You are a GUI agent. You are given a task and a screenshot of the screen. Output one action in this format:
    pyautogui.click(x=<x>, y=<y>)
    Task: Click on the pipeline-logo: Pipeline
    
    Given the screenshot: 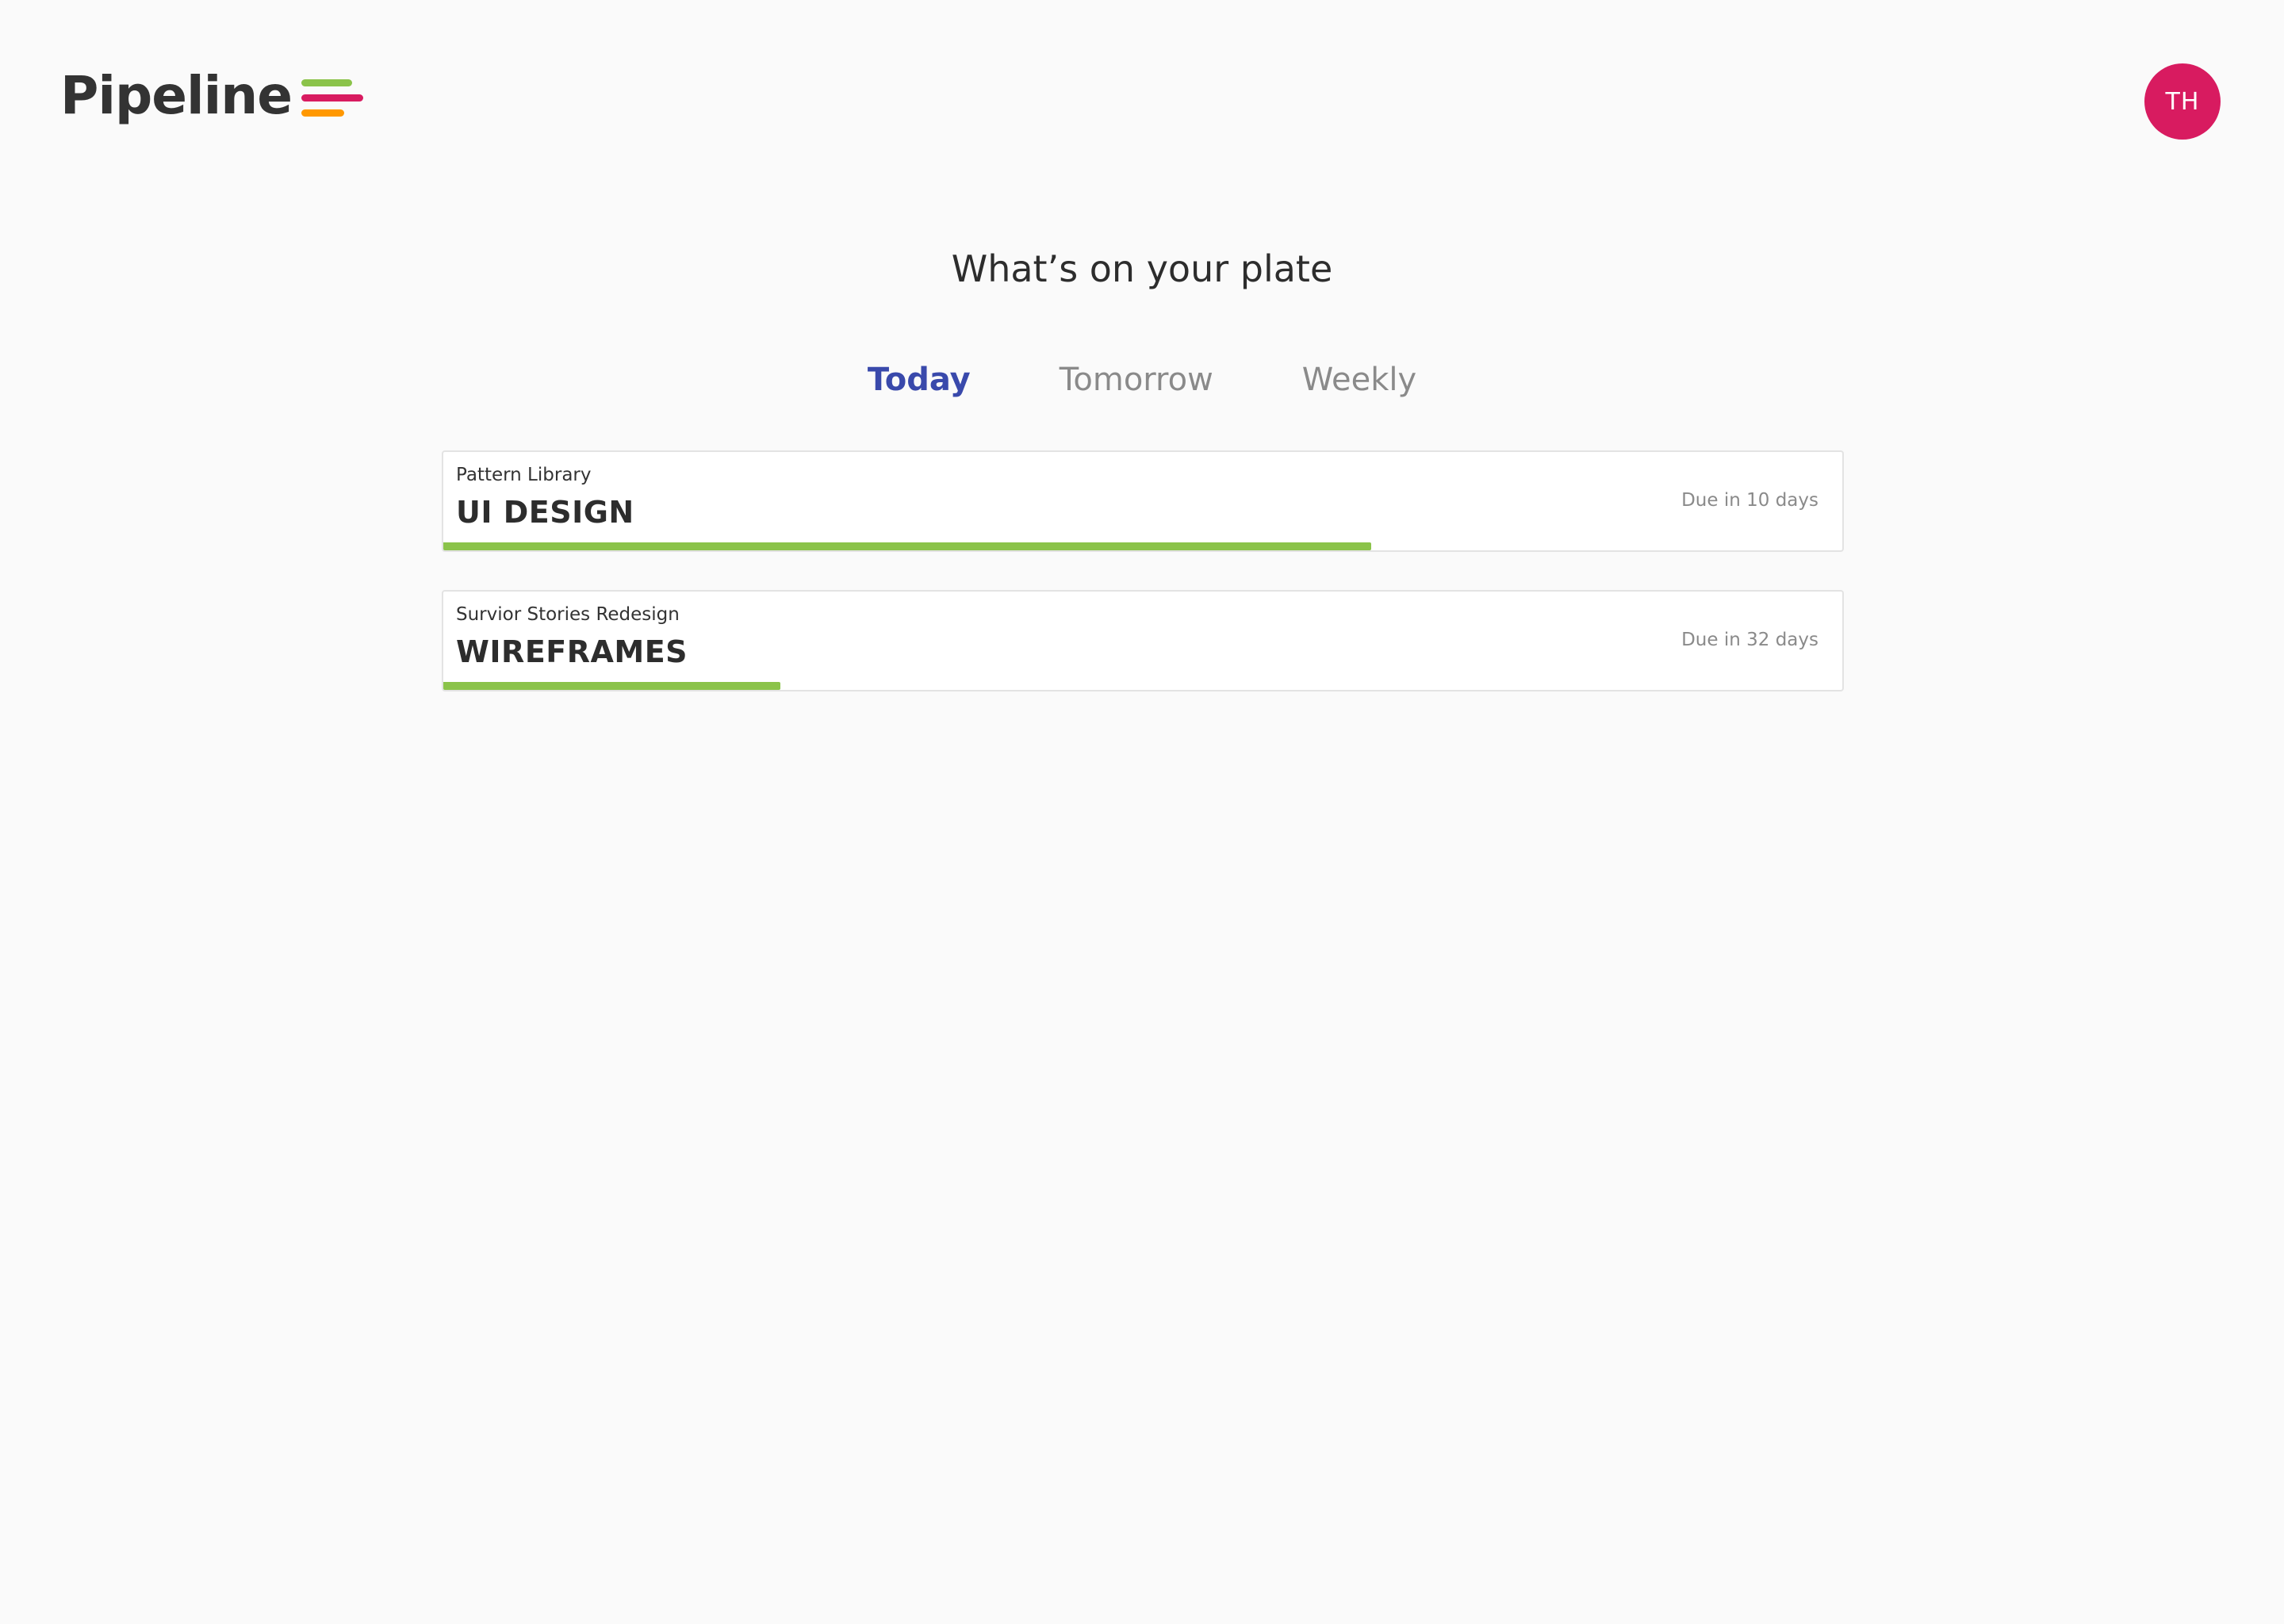 What is the action you would take?
    pyautogui.click(x=212, y=96)
    